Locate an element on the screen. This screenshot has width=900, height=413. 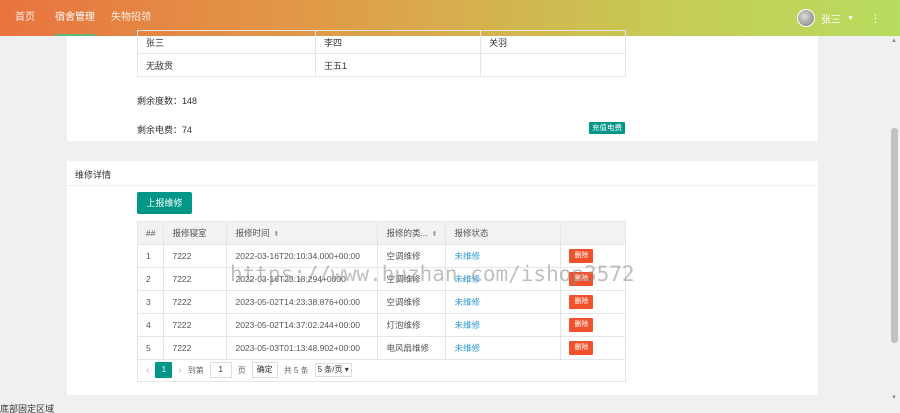
cell-type: 灯泡维修 is located at coordinates (412, 325).